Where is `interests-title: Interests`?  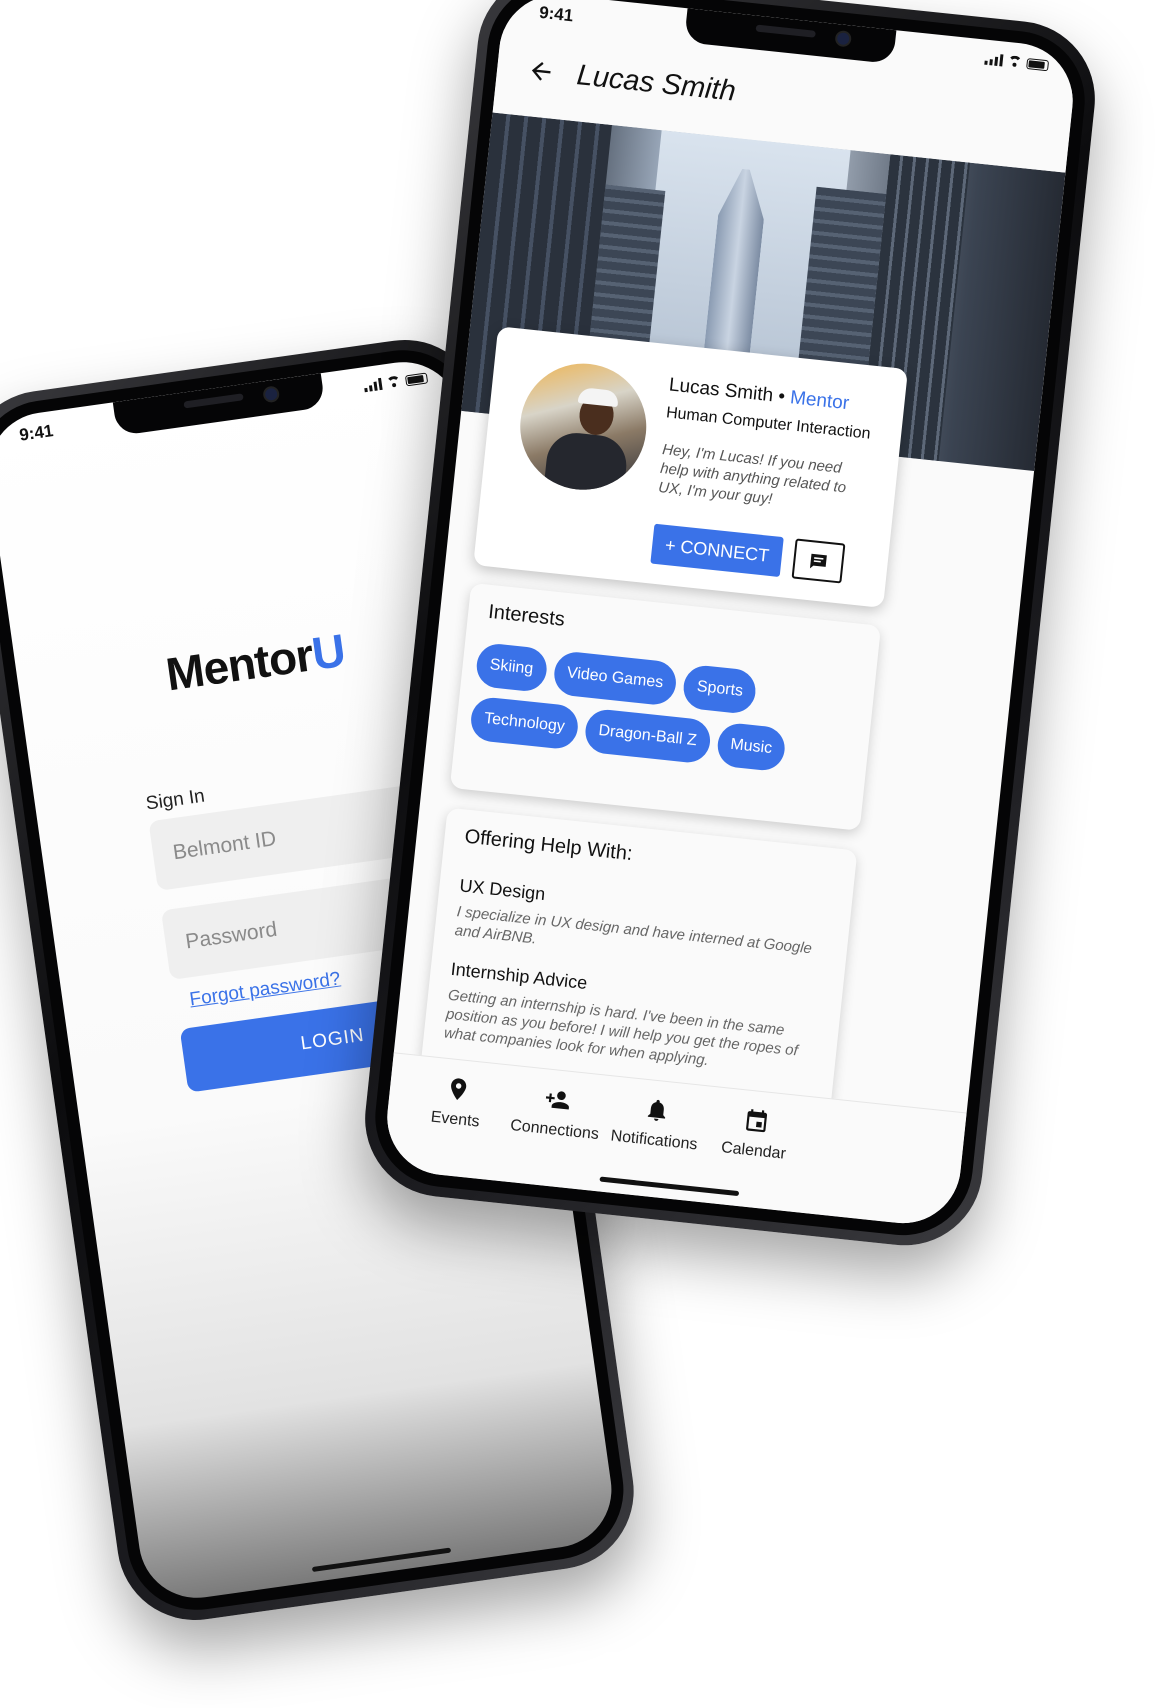
interests-title: Interests is located at coordinates (526, 615).